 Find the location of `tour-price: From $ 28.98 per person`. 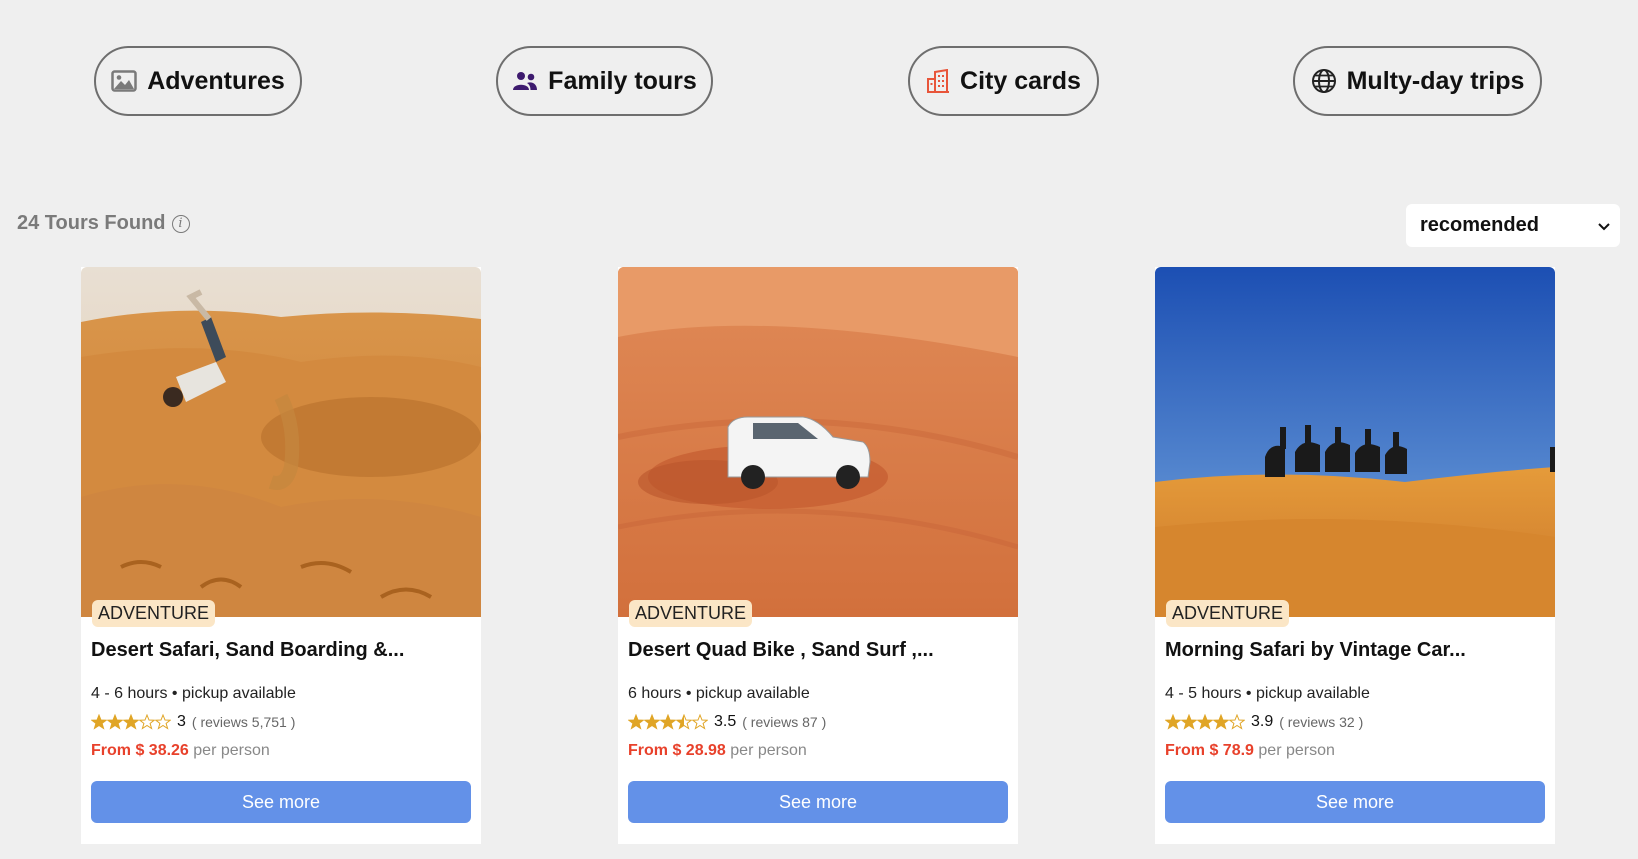

tour-price: From $ 28.98 per person is located at coordinates (717, 751).